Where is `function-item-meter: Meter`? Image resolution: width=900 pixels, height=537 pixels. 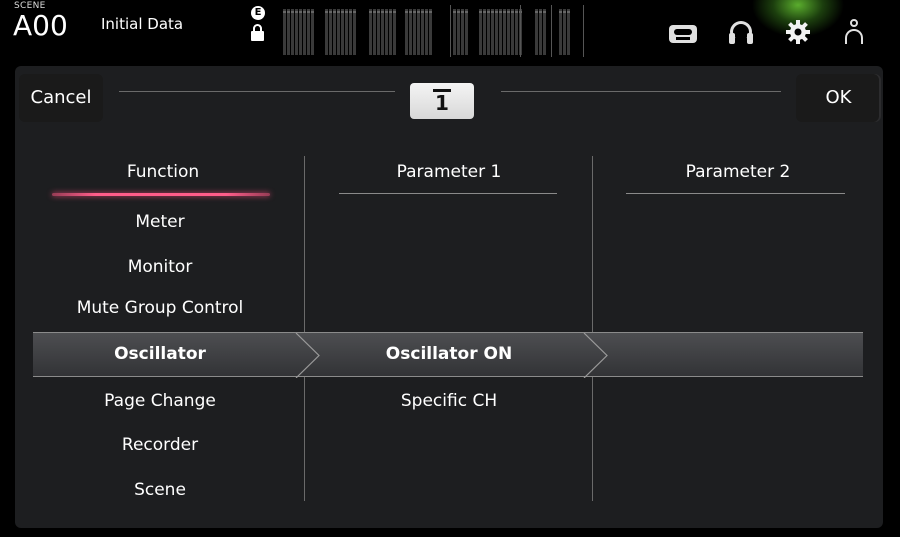
function-item-meter: Meter is located at coordinates (160, 222).